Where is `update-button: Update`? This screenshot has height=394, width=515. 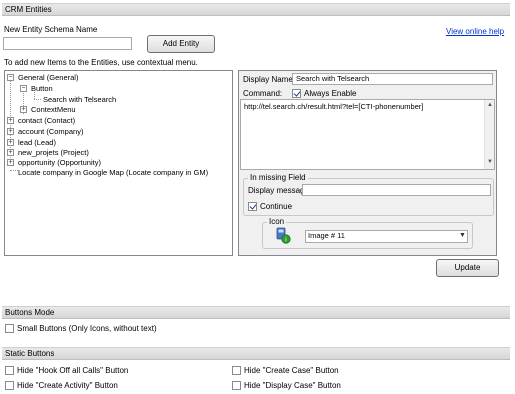
update-button: Update is located at coordinates (467, 268).